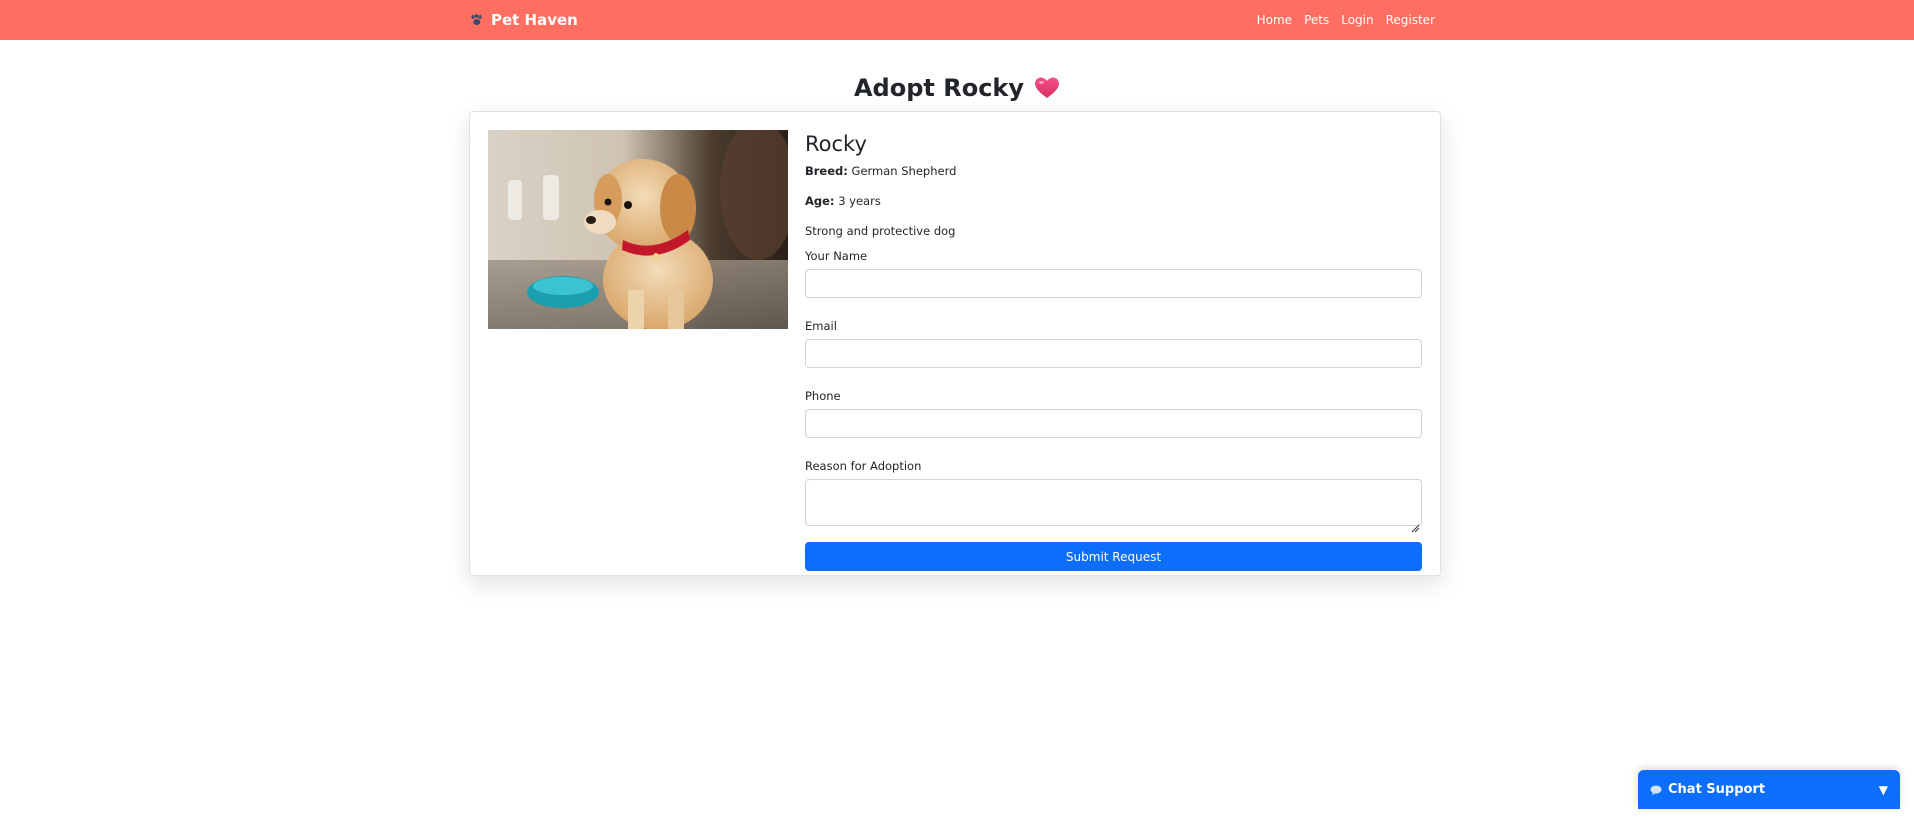 The height and width of the screenshot is (817, 1914). I want to click on page-title: Adopt Rocky, so click(957, 88).